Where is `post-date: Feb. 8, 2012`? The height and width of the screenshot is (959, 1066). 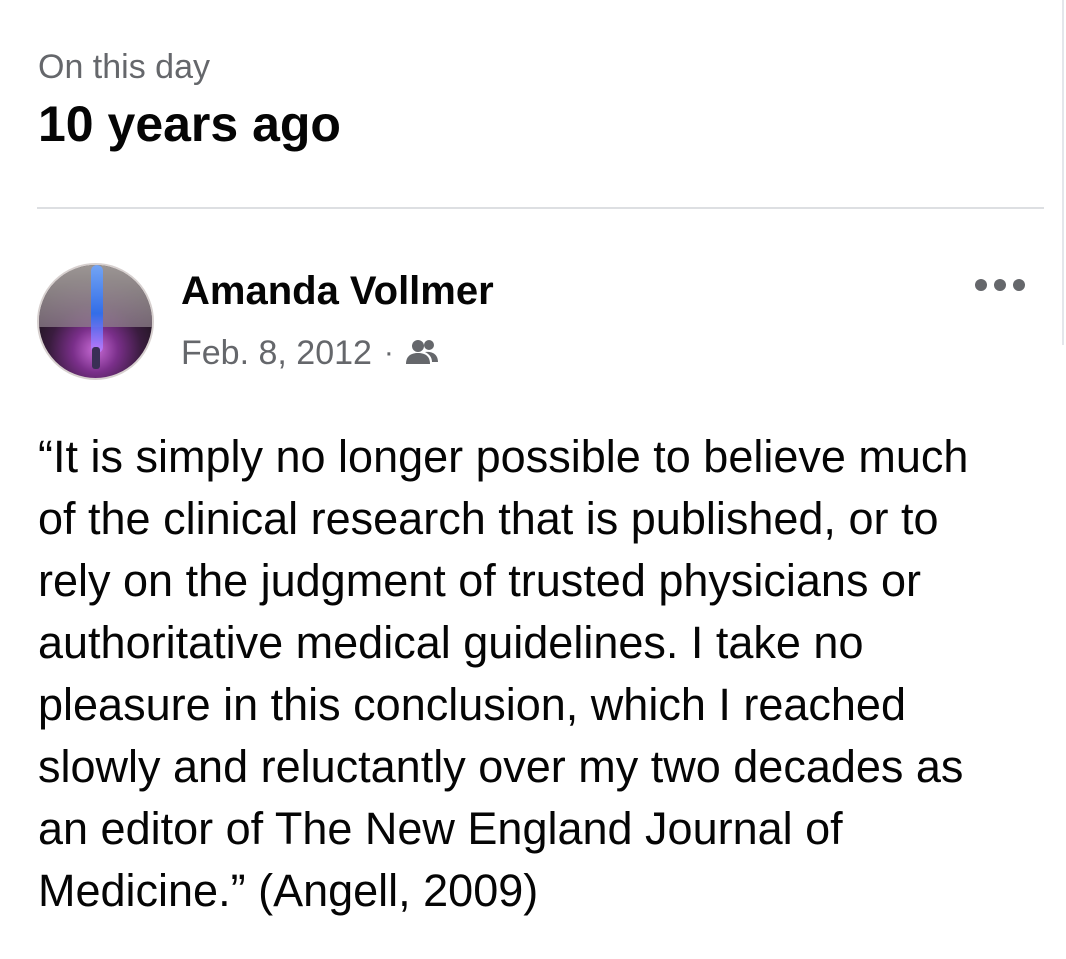
post-date: Feb. 8, 2012 is located at coordinates (276, 353).